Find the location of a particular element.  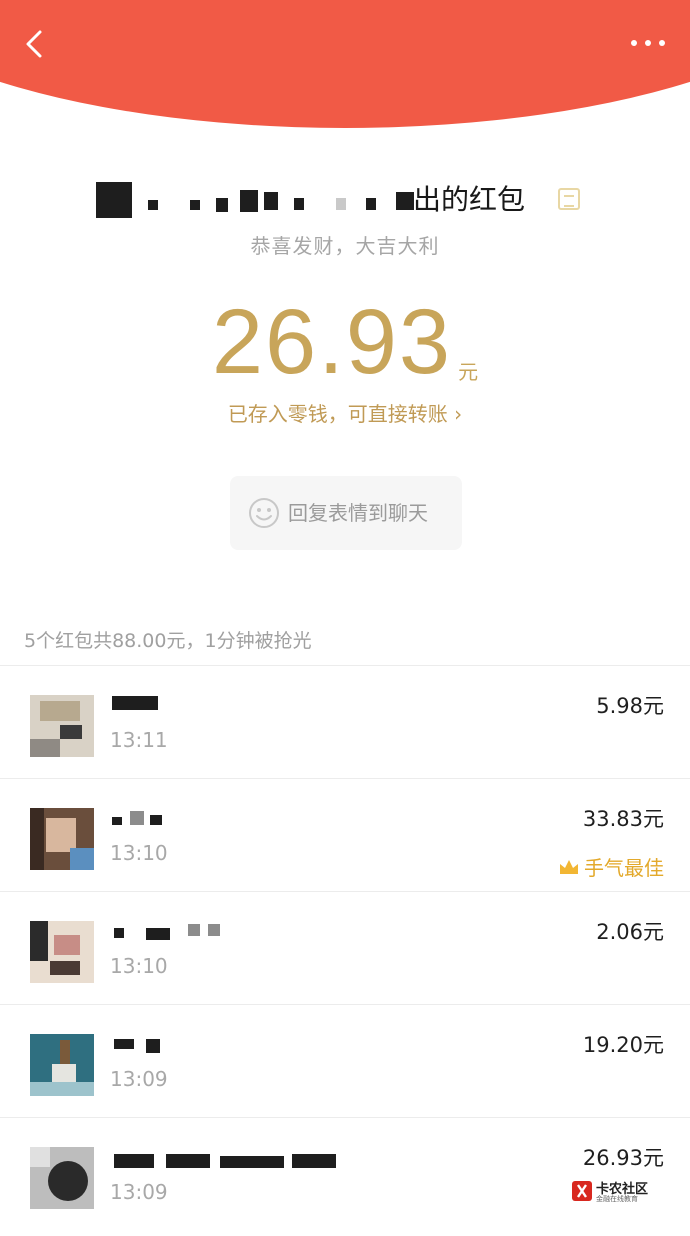

list-item: 13:11 5.98元 is located at coordinates (345, 722).